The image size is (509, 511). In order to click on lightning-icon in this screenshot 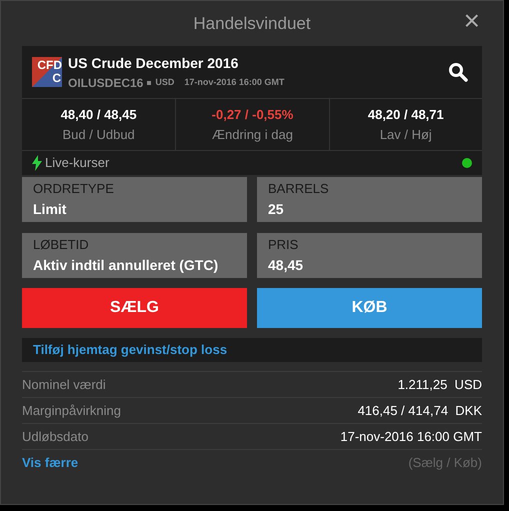, I will do `click(37, 163)`.